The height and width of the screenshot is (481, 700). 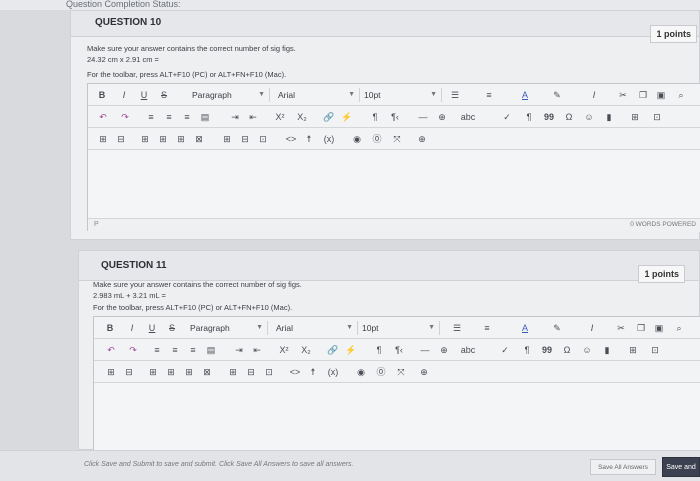 I want to click on align-right-icon: ≡, so click(x=187, y=117).